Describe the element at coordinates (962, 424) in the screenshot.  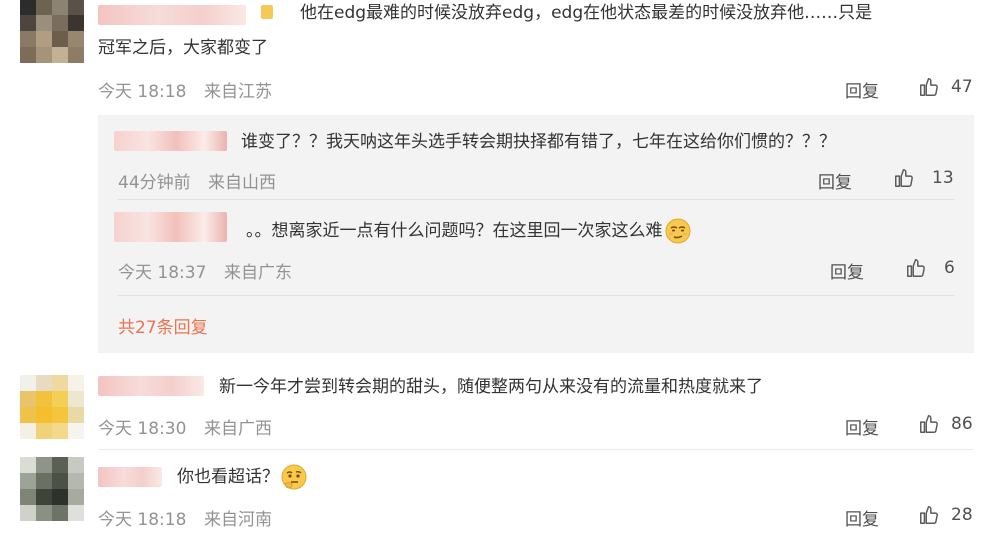
I see `like-count: 86` at that location.